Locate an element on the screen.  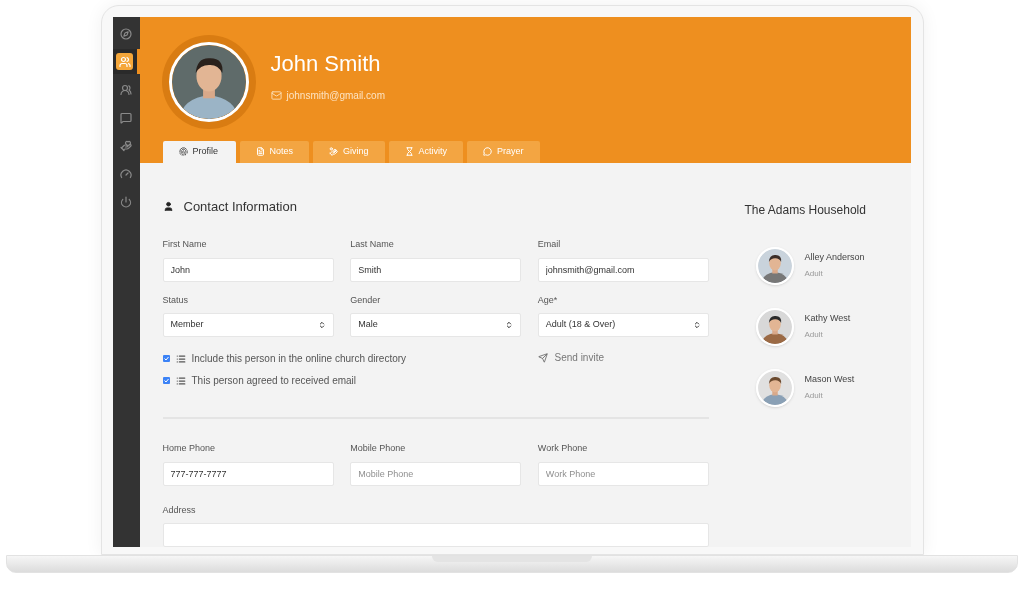
field-label: Age* is located at coordinates (548, 300).